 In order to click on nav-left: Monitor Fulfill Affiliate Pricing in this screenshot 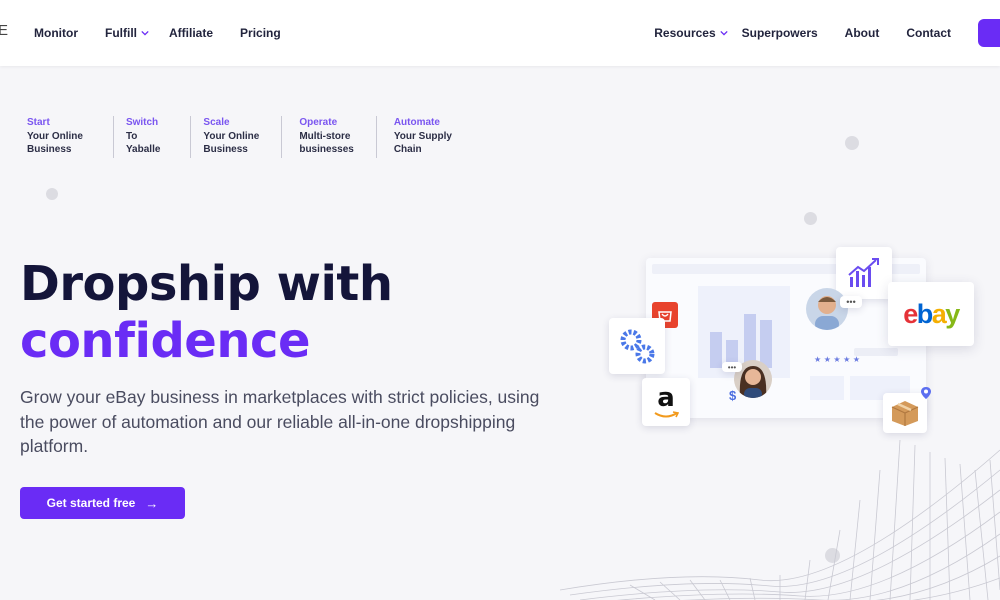, I will do `click(171, 33)`.